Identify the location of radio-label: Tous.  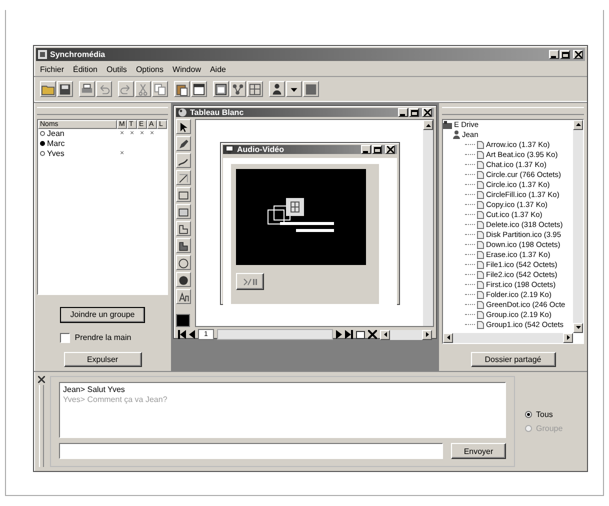
(544, 414).